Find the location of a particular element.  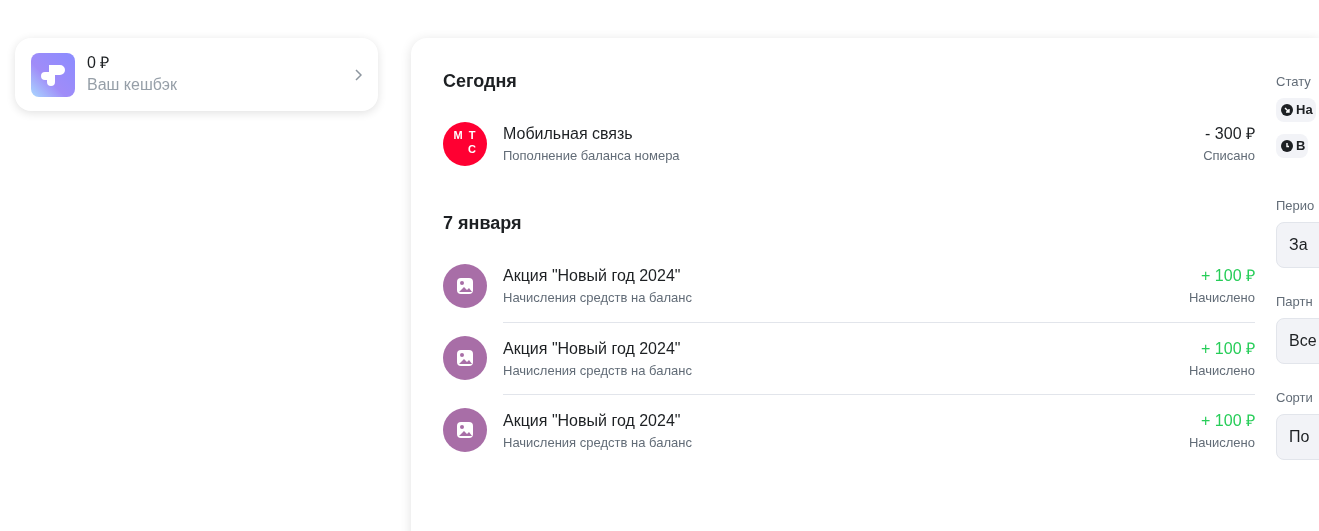

transaction-status: Списано is located at coordinates (1229, 156).